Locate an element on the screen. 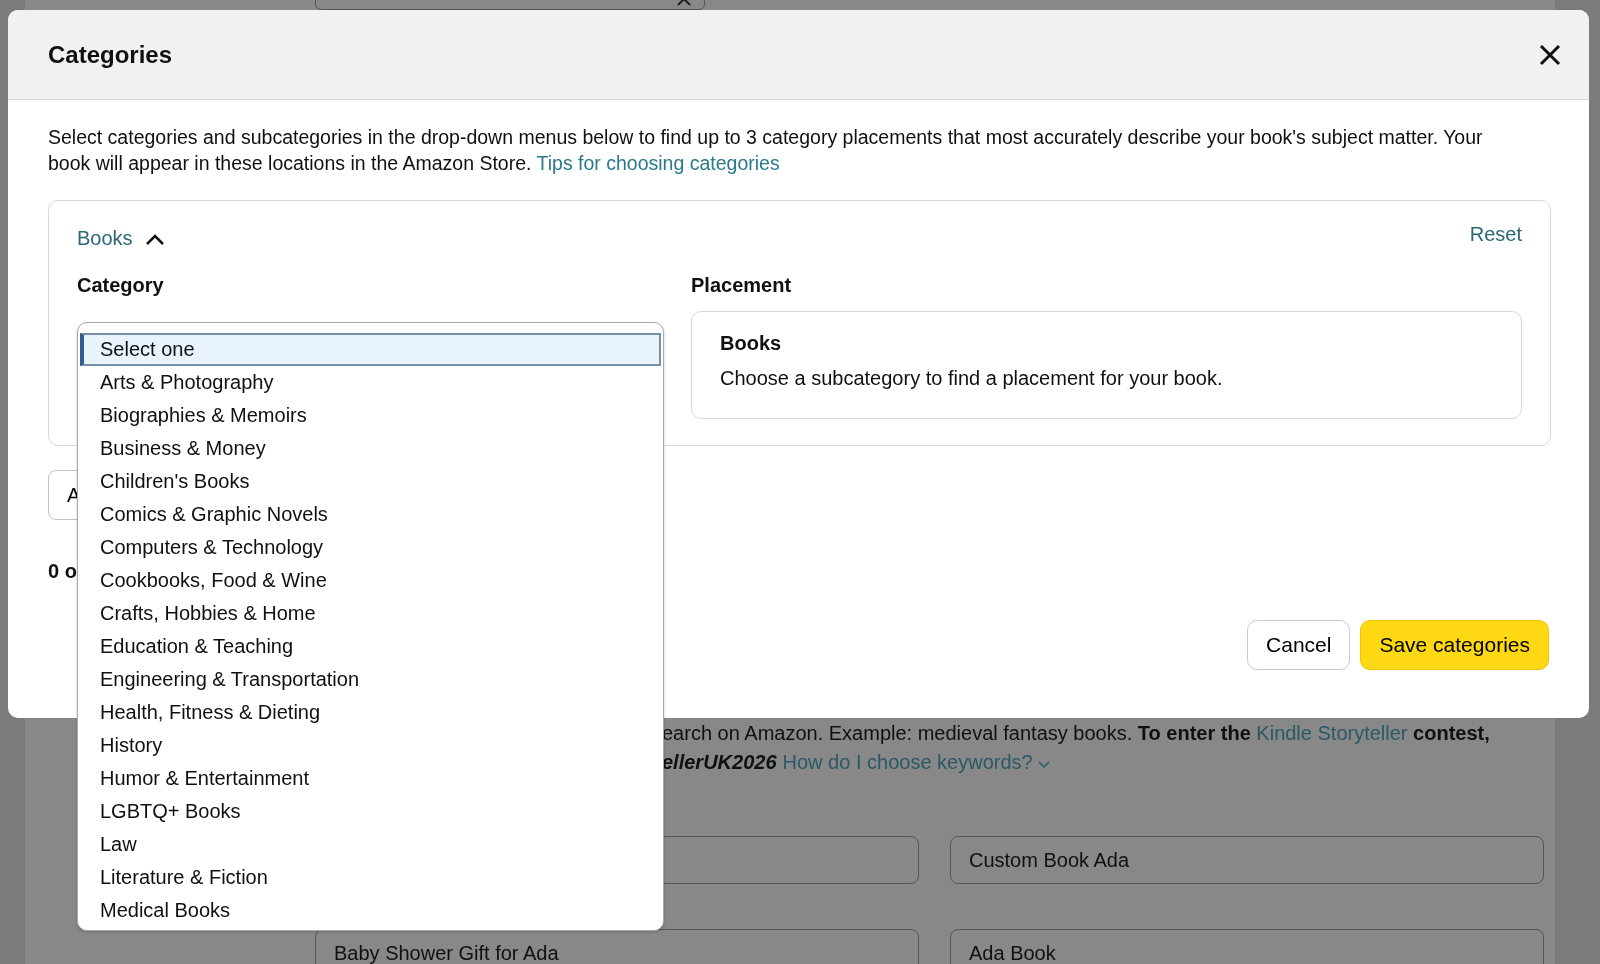  keyword-field: Ada Book is located at coordinates (1247, 946).